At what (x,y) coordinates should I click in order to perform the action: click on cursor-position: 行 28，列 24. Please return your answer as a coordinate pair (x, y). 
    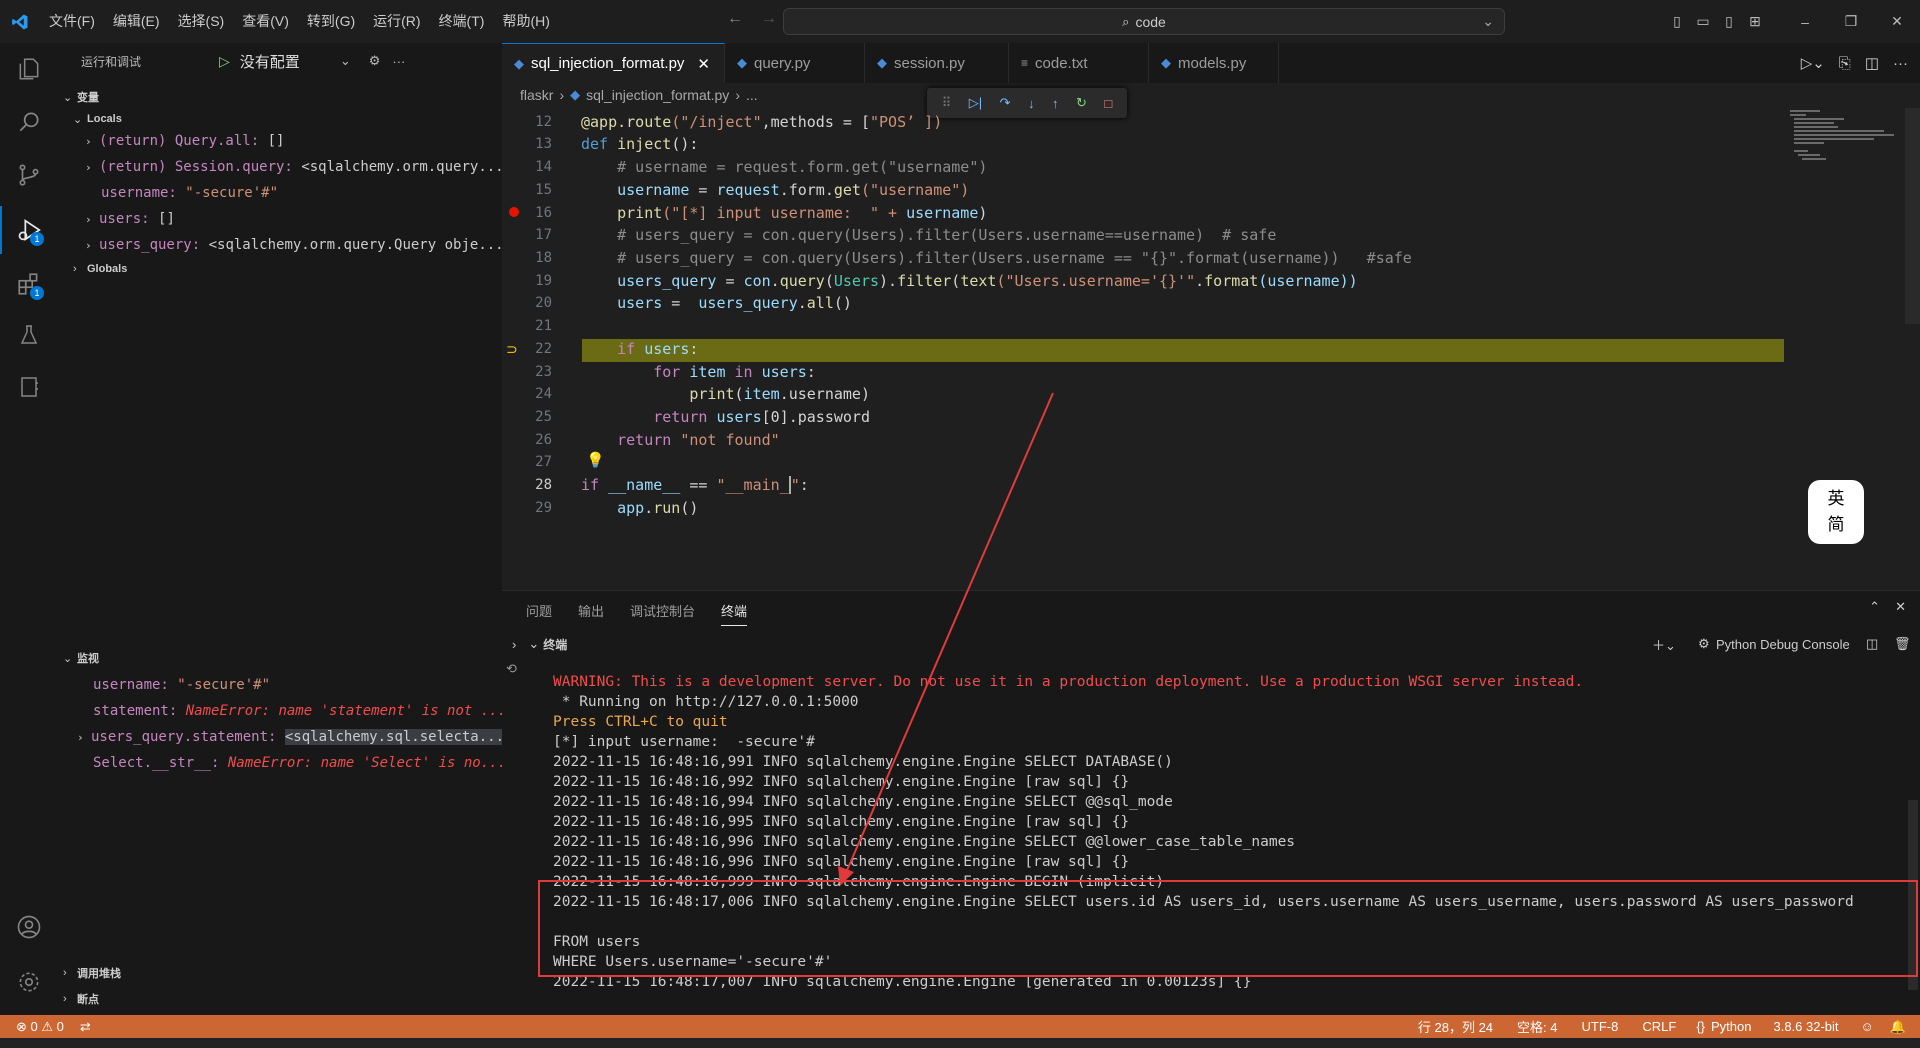
    Looking at the image, I should click on (1455, 1026).